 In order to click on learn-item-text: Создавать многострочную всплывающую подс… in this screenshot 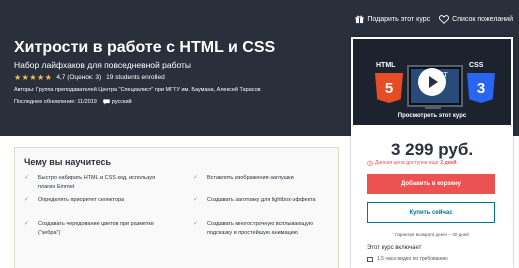, I will do `click(260, 228)`.